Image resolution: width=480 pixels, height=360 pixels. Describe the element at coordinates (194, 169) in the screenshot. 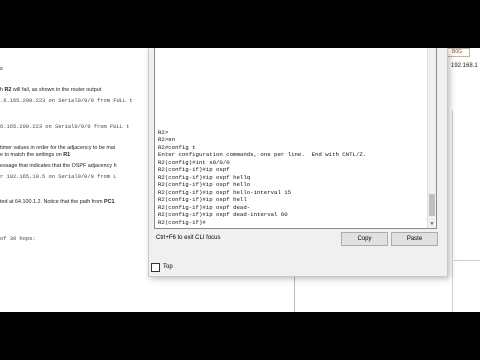

I see `cli-line: R2(config-if)#ip ospf` at that location.